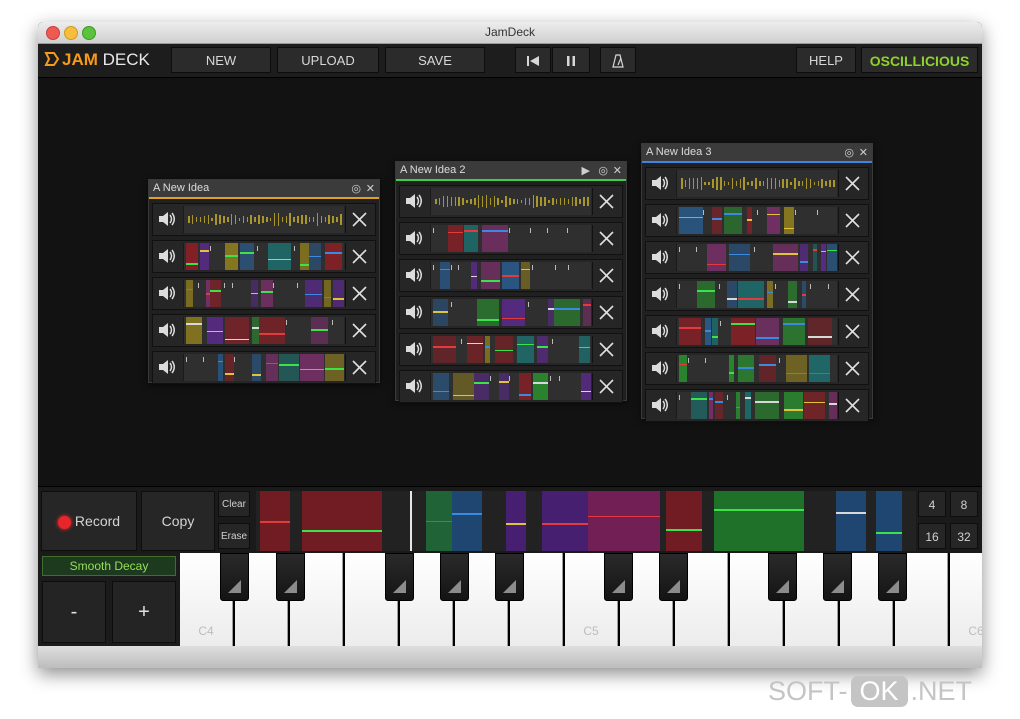 The image size is (1020, 719). Describe the element at coordinates (109, 566) in the screenshot. I see `preset-selector: Smooth Decay` at that location.